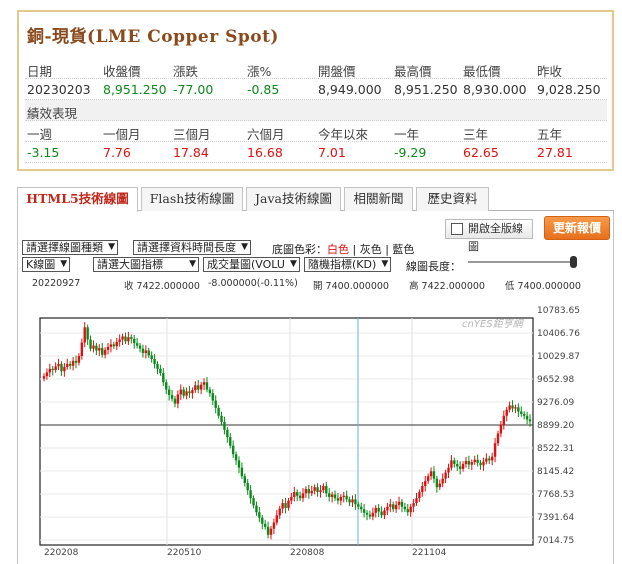  I want to click on x-tick-label: 220208, so click(61, 553).